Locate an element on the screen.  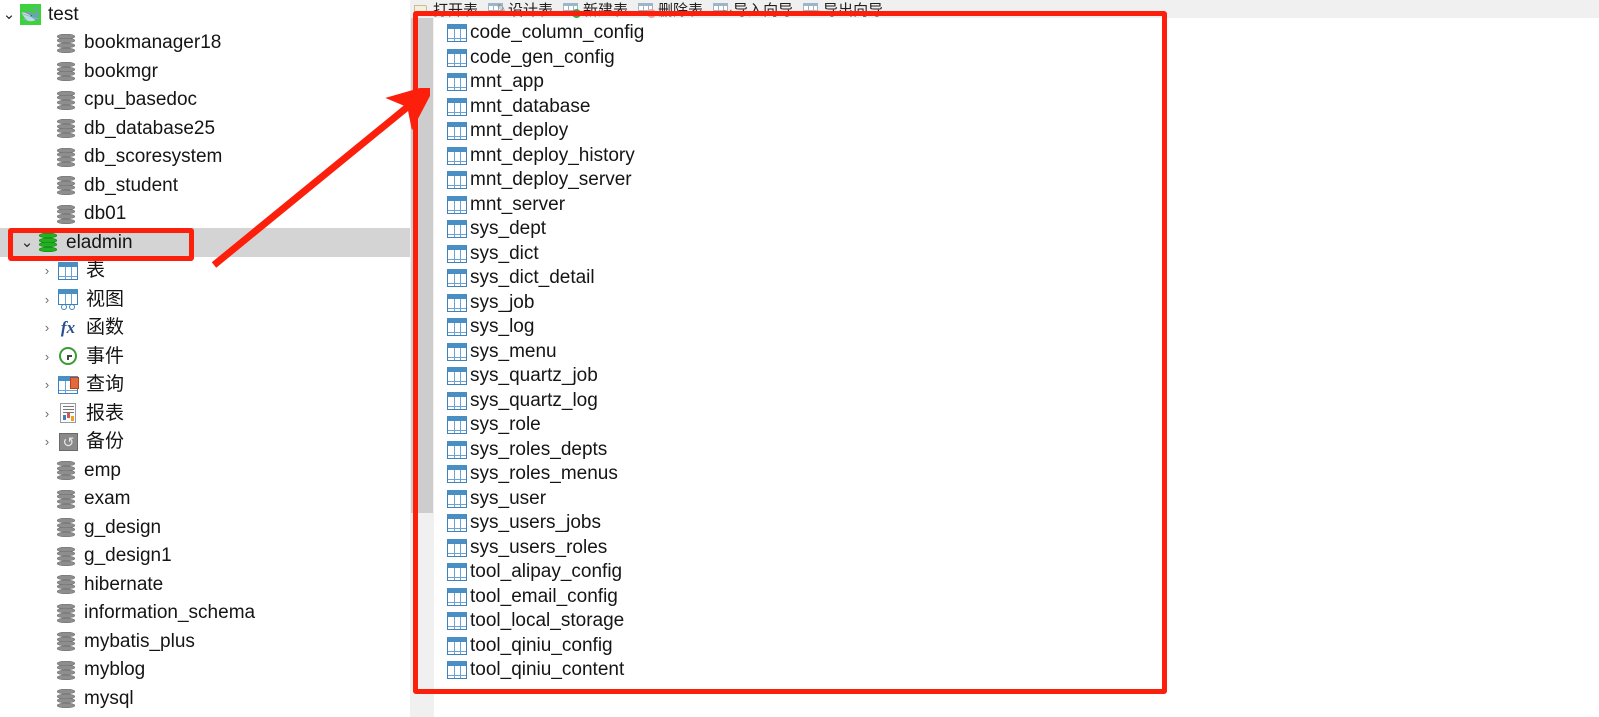
tree-node-database-bookmgr: bookmgr is located at coordinates (205, 71).